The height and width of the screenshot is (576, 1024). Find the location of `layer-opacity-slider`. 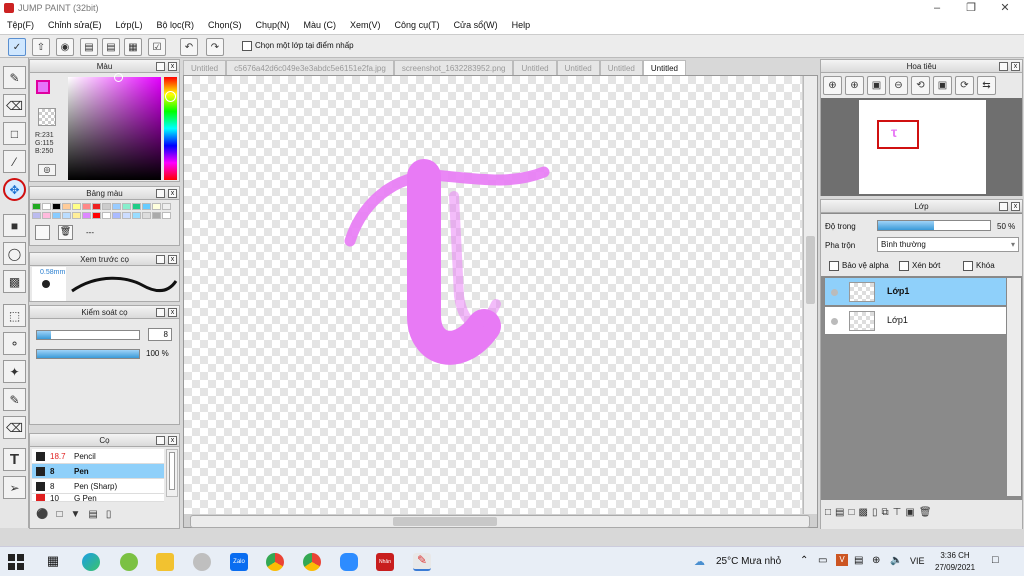

layer-opacity-slider is located at coordinates (934, 225).